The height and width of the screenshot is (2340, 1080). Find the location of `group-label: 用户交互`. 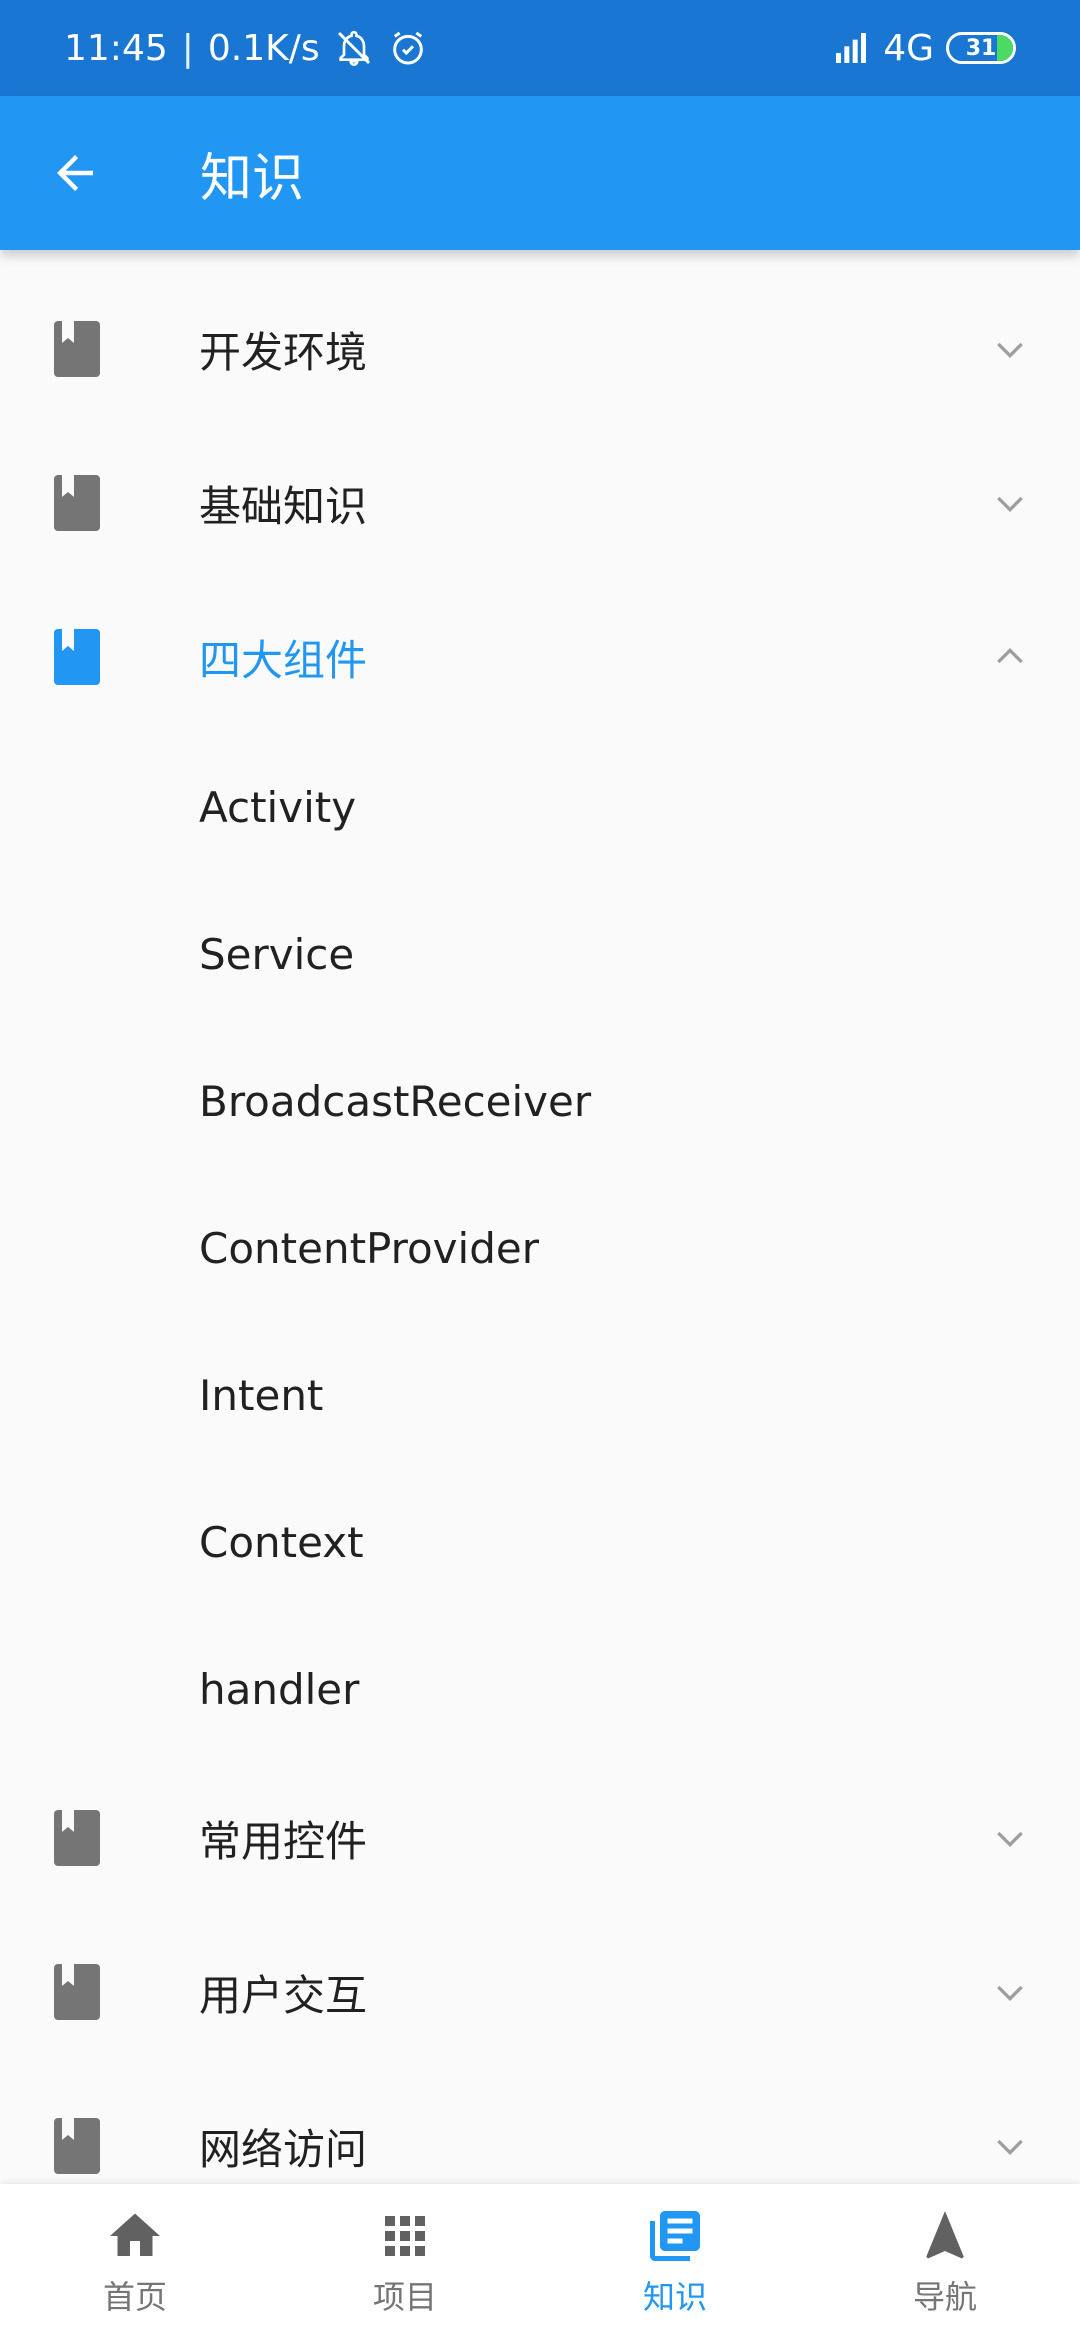

group-label: 用户交互 is located at coordinates (283, 1995).